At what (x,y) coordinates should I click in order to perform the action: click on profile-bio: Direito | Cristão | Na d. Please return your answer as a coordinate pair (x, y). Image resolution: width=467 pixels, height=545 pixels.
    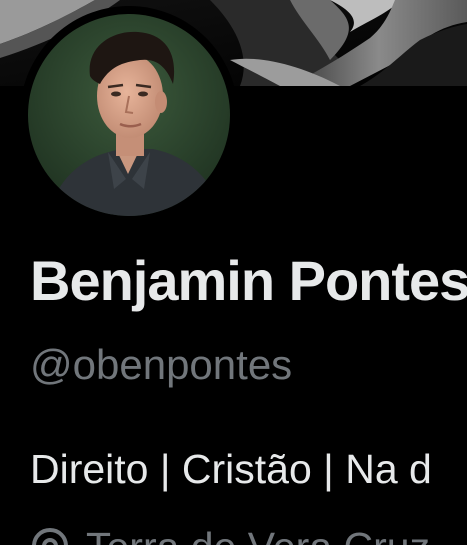
    Looking at the image, I should click on (231, 469).